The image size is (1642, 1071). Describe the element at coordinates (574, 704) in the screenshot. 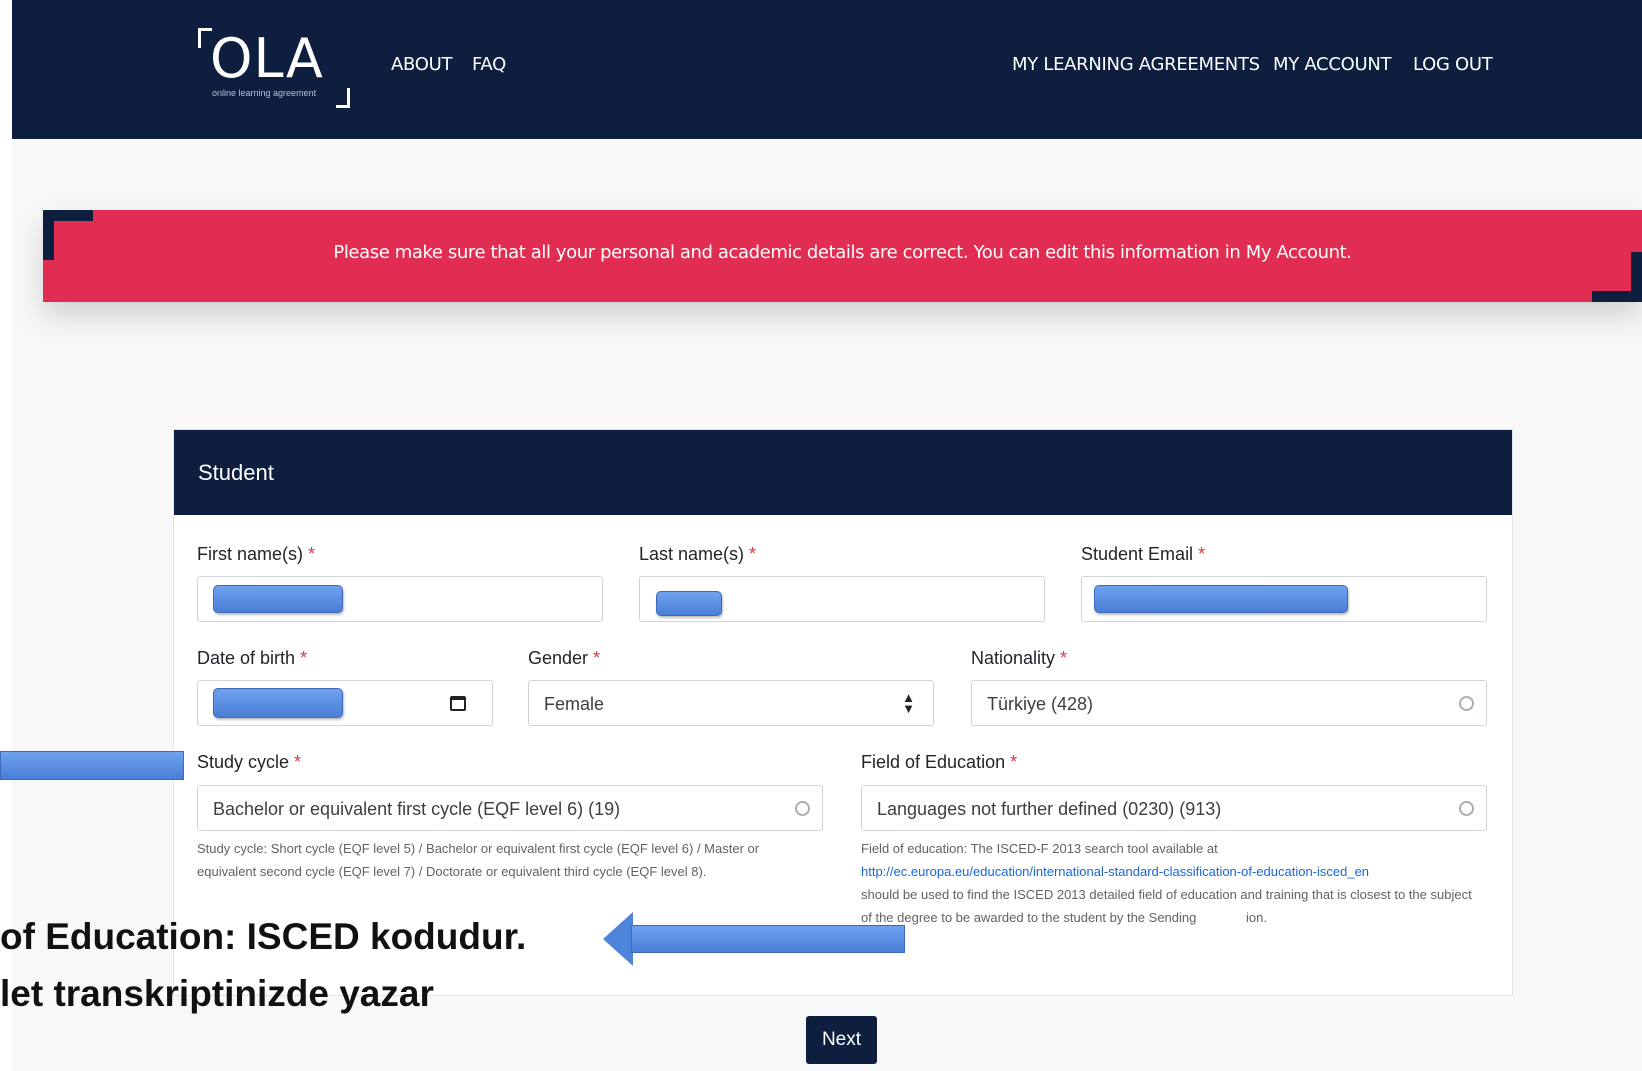

I see `gender-value: Female` at that location.